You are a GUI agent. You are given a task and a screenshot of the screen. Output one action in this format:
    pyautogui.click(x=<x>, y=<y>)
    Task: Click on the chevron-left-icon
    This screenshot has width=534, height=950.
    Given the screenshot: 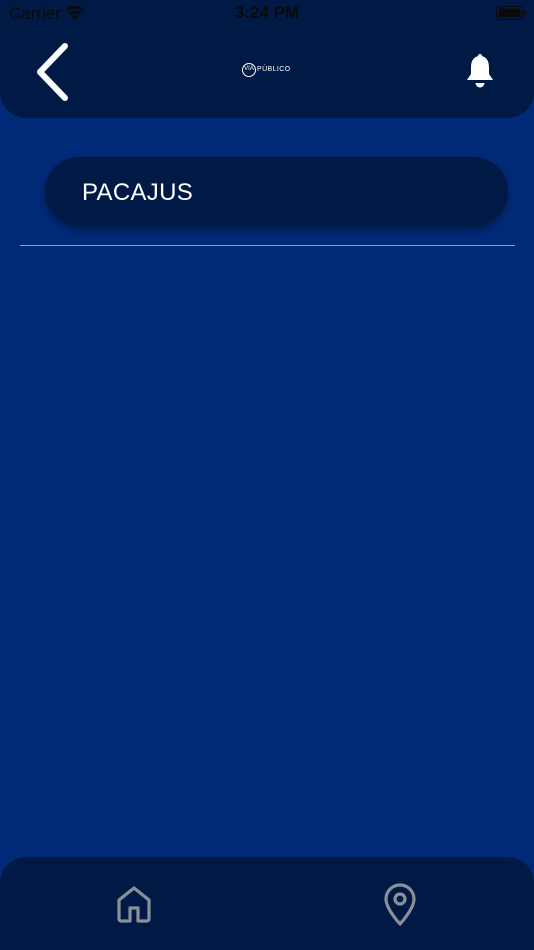 What is the action you would take?
    pyautogui.click(x=52, y=72)
    